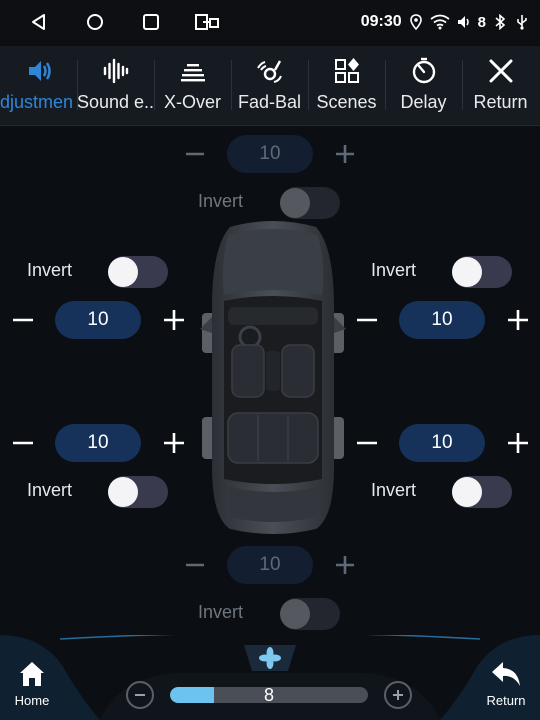  I want to click on tab-label: X-Over, so click(192, 102).